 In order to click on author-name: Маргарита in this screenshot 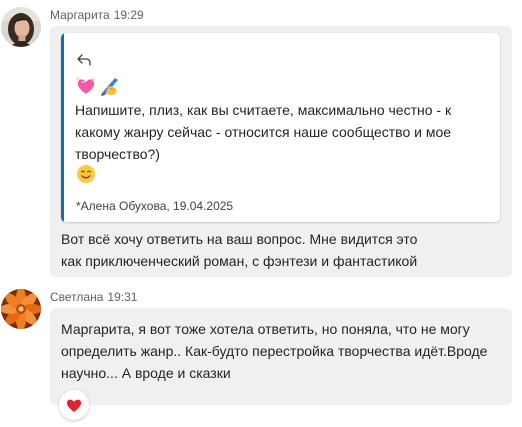, I will do `click(80, 15)`.